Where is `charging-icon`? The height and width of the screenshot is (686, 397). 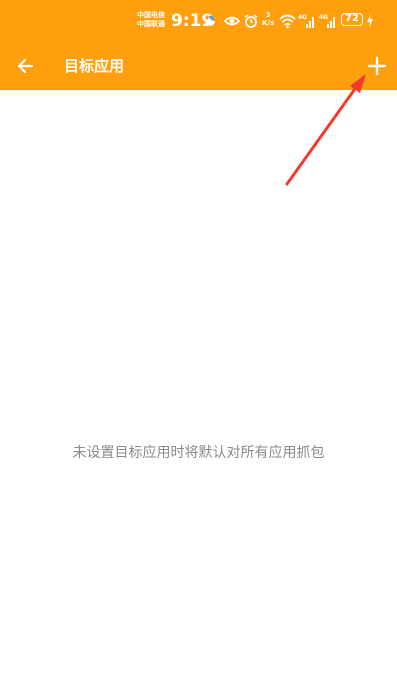
charging-icon is located at coordinates (370, 21).